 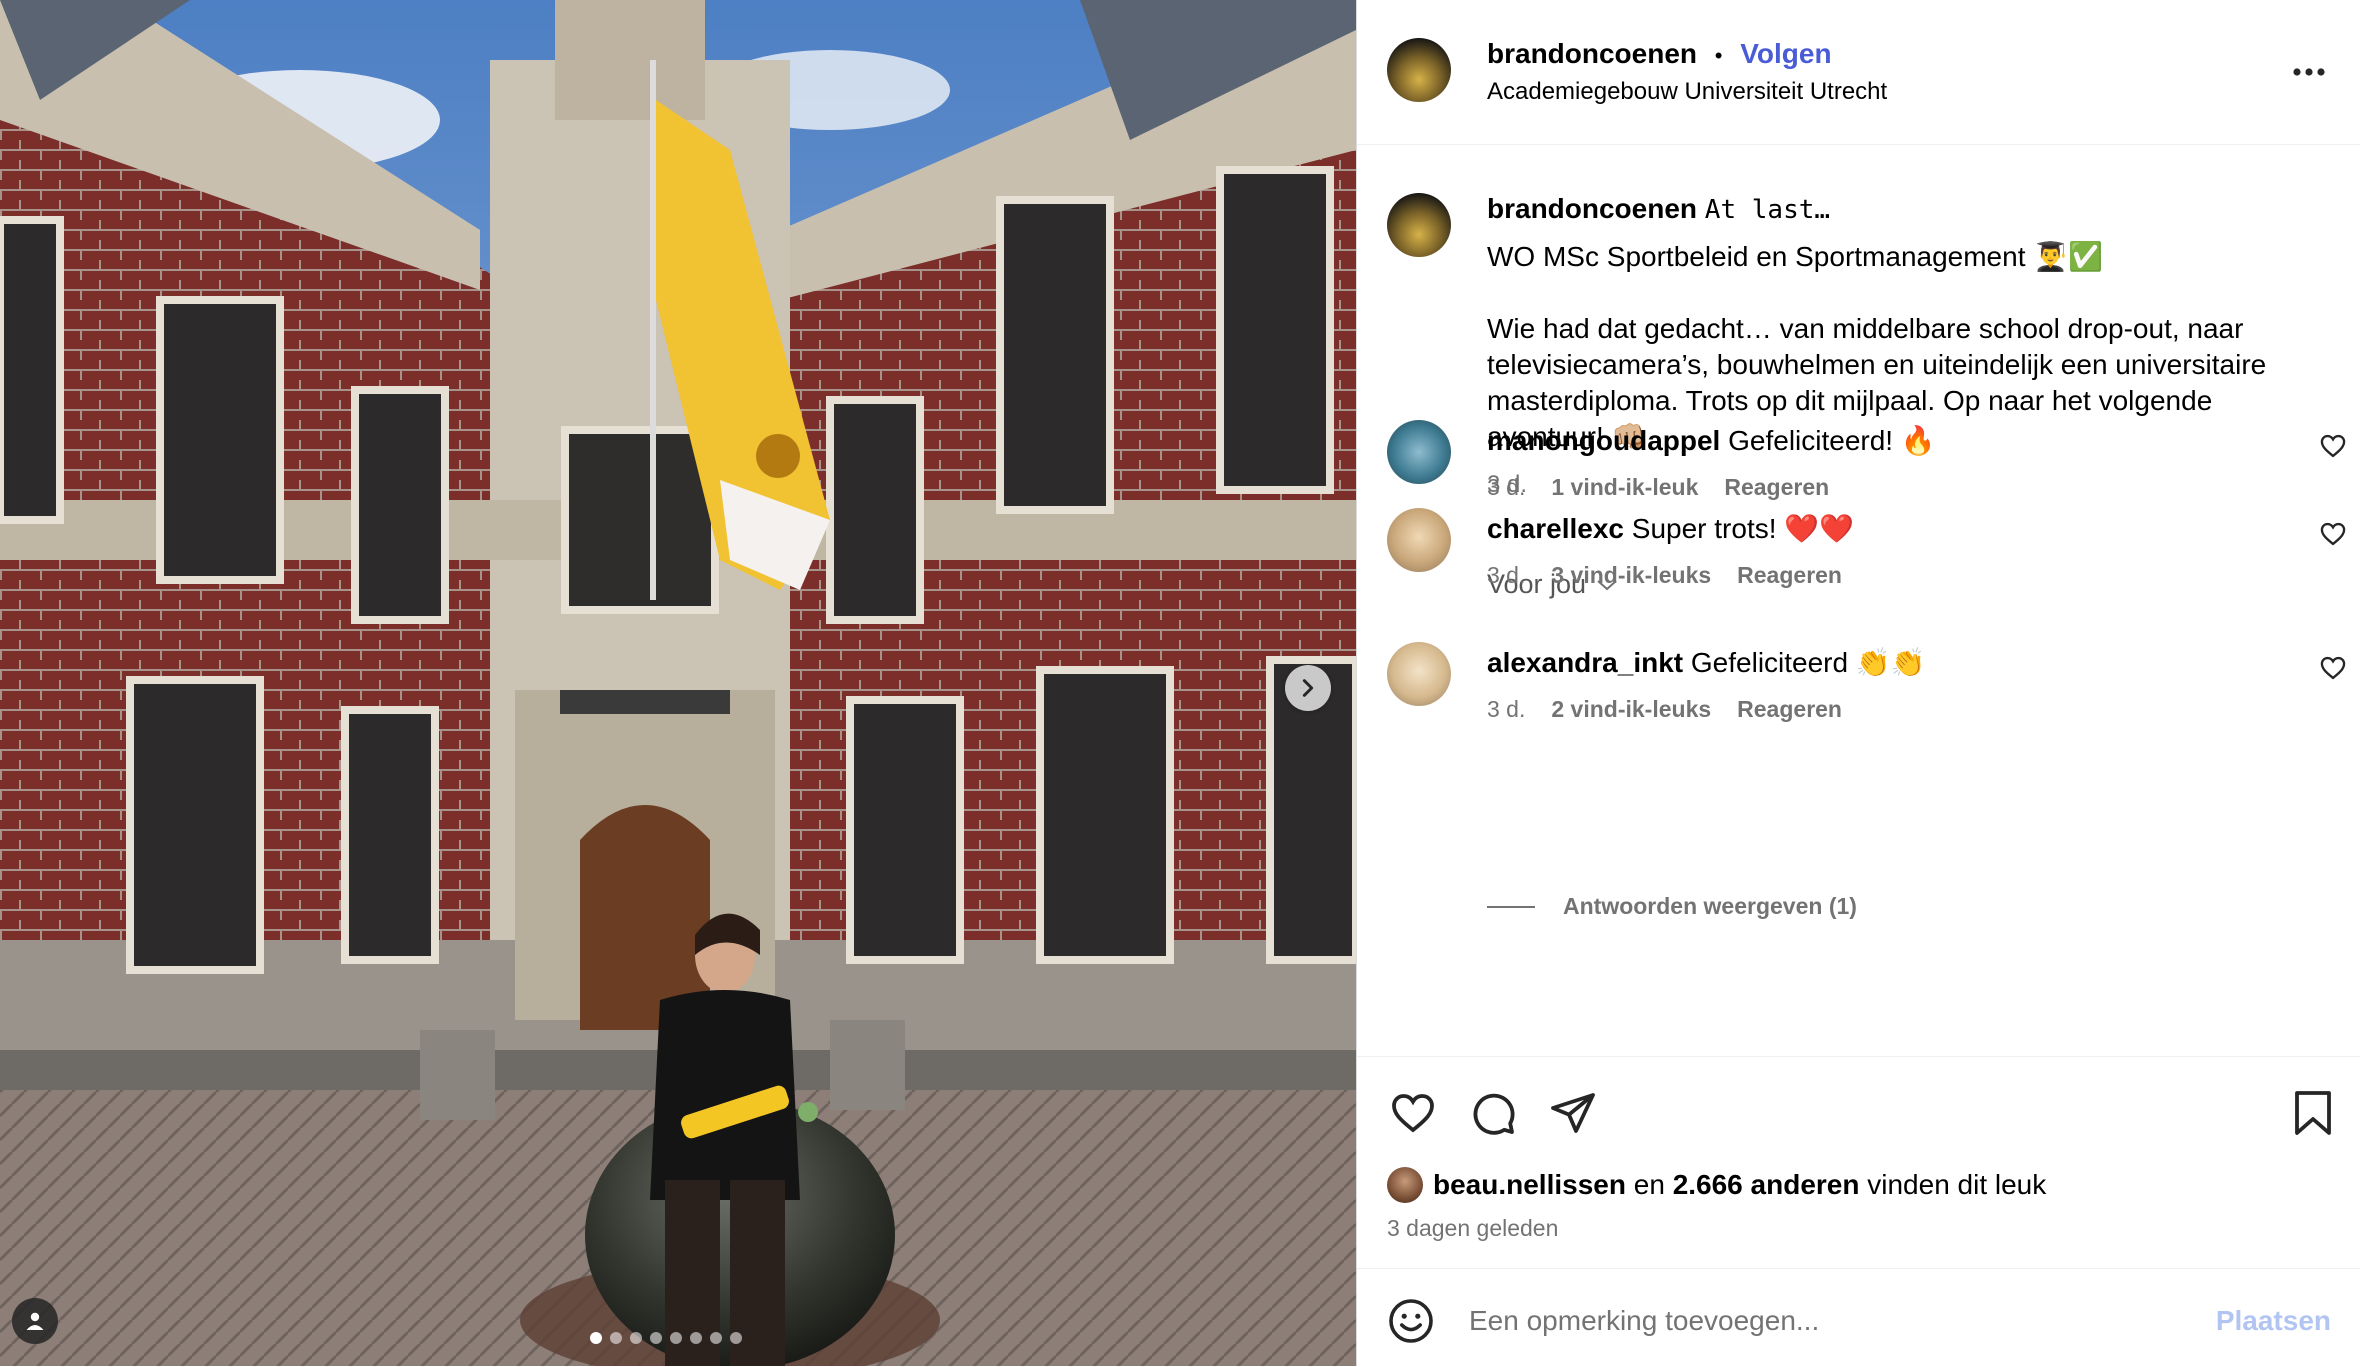 I want to click on author-username: brandoncoenen, so click(x=1592, y=53).